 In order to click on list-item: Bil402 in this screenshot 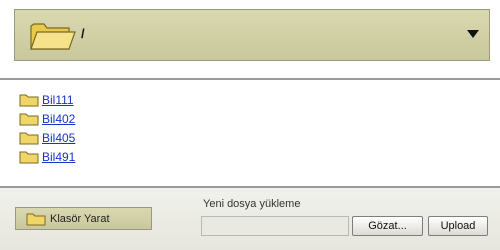, I will do `click(47, 118)`.